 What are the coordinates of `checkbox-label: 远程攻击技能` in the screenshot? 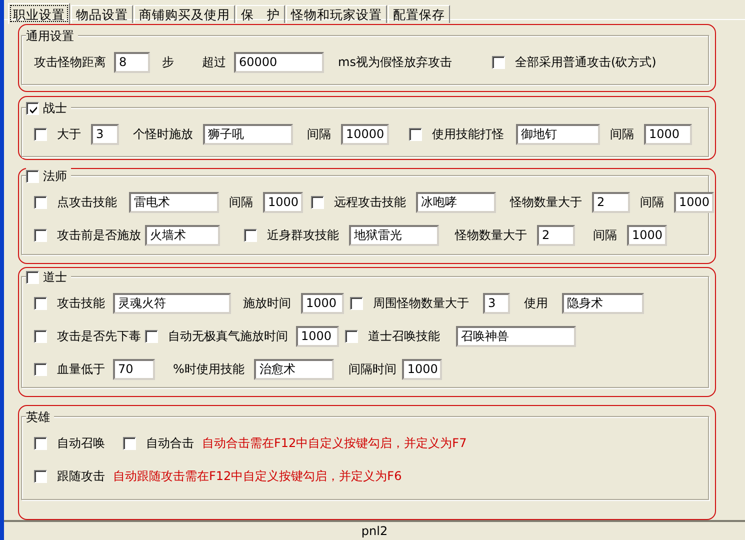 It's located at (370, 202).